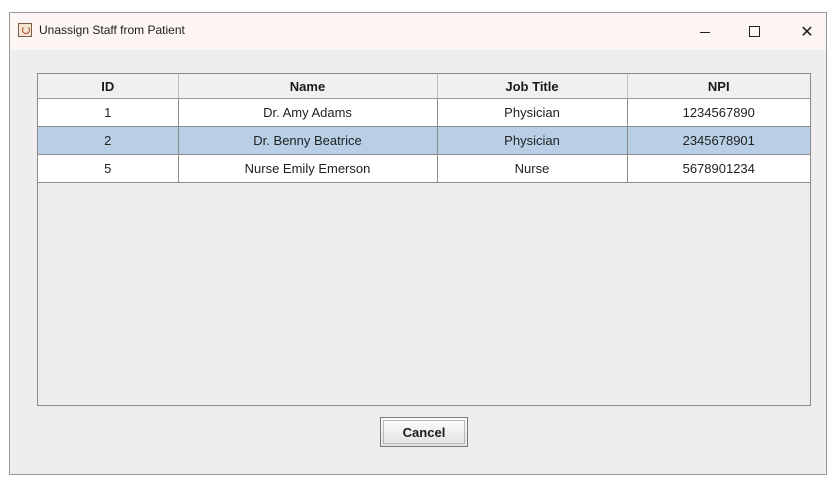 The height and width of the screenshot is (485, 837). I want to click on table-row: 2 Dr. Benny Beatrice Physician 2345678901, so click(424, 140).